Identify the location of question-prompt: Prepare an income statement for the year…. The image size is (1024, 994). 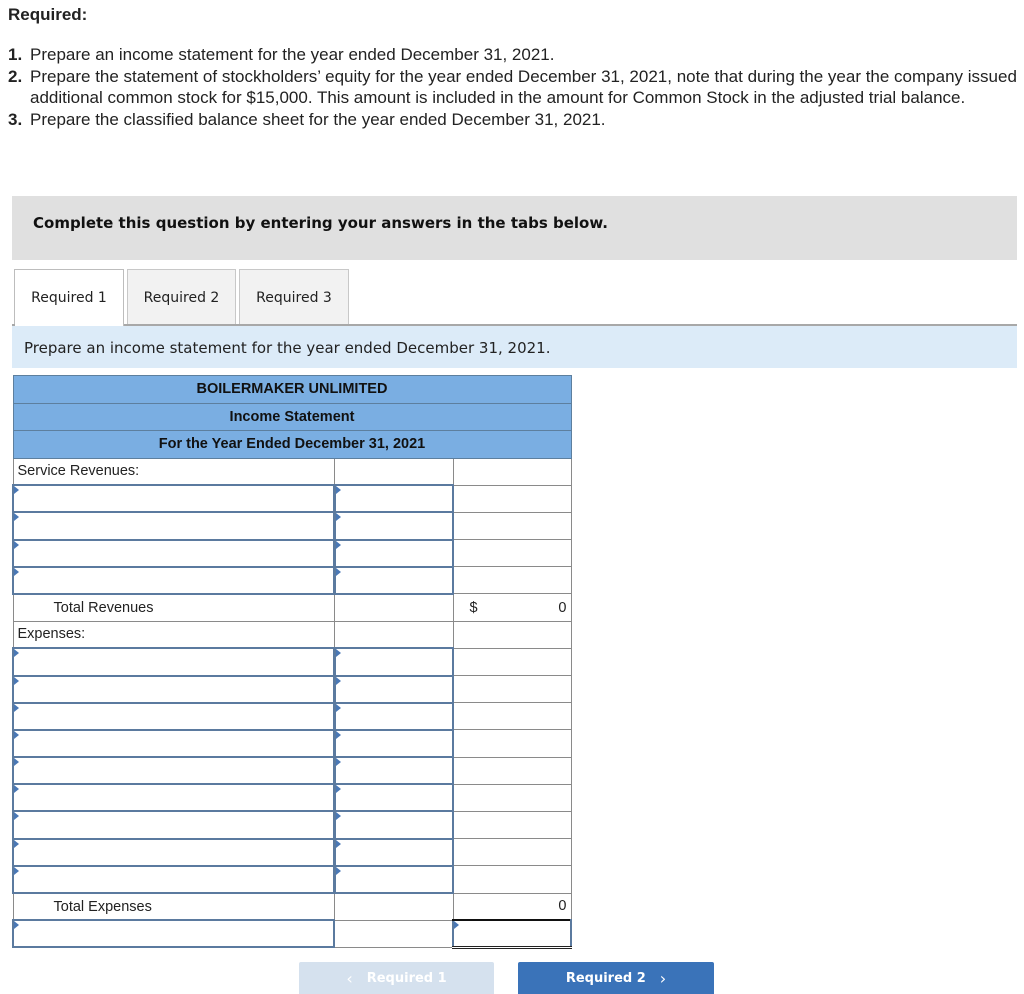
(287, 348).